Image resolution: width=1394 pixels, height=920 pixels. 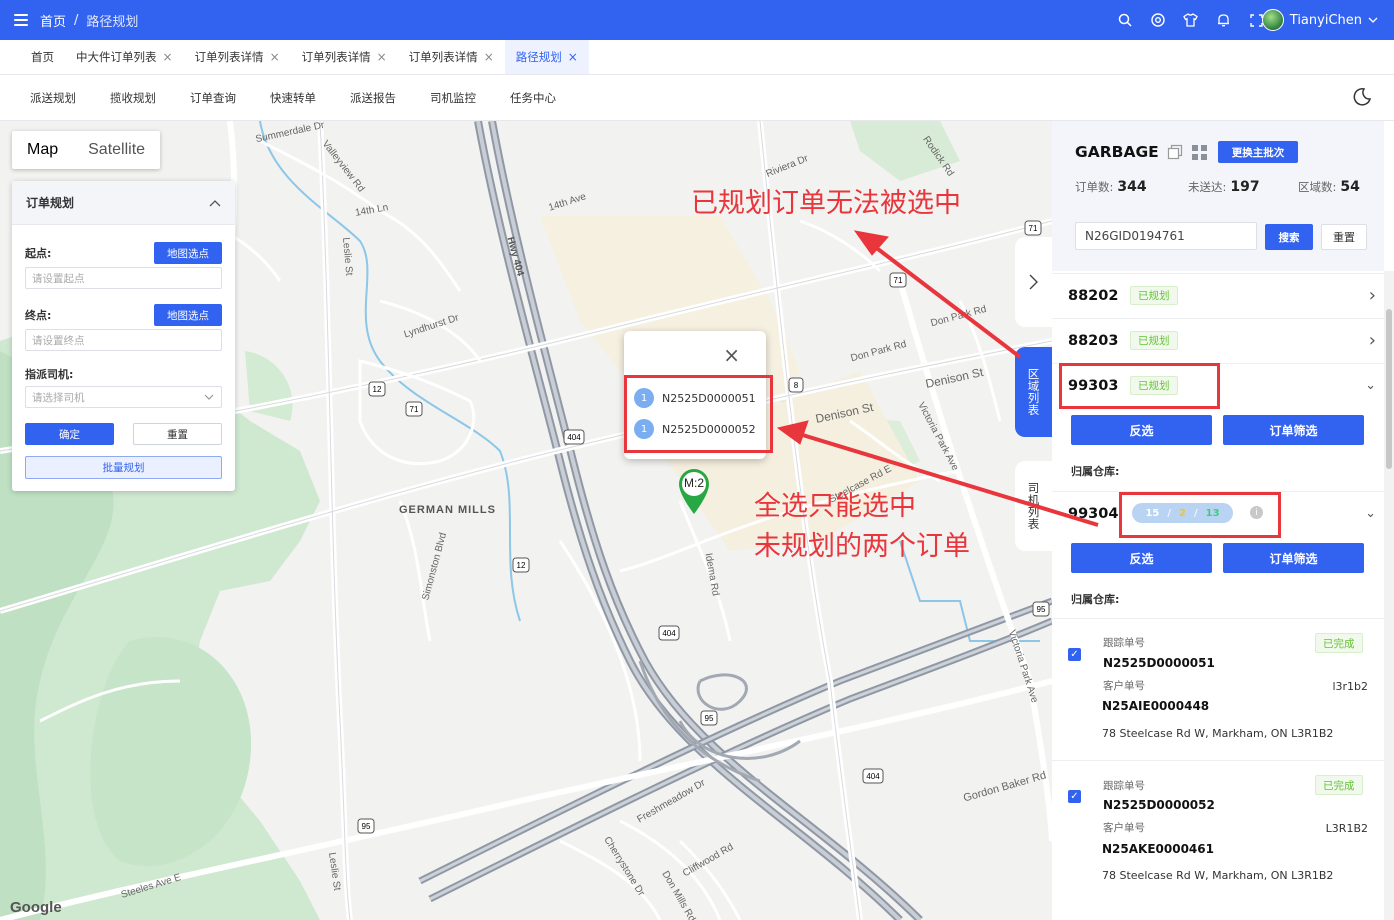 What do you see at coordinates (177, 434) in the screenshot?
I see `reset-button: 重置` at bounding box center [177, 434].